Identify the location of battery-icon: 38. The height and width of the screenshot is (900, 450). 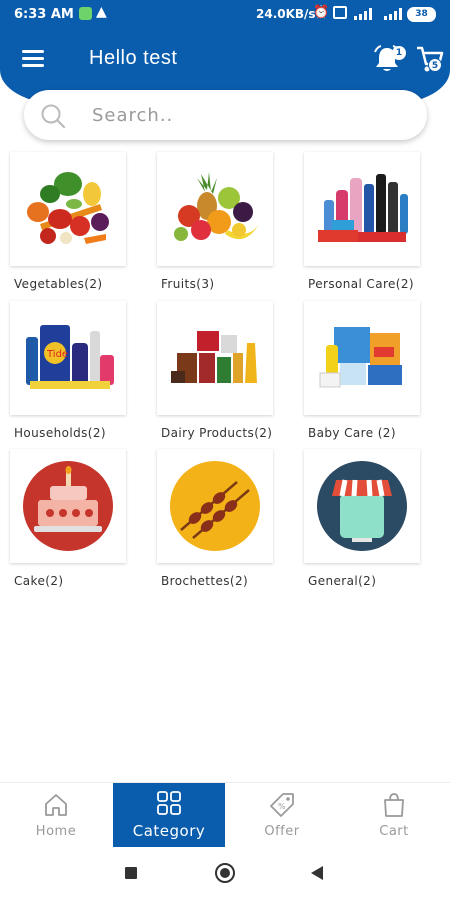
(421, 14).